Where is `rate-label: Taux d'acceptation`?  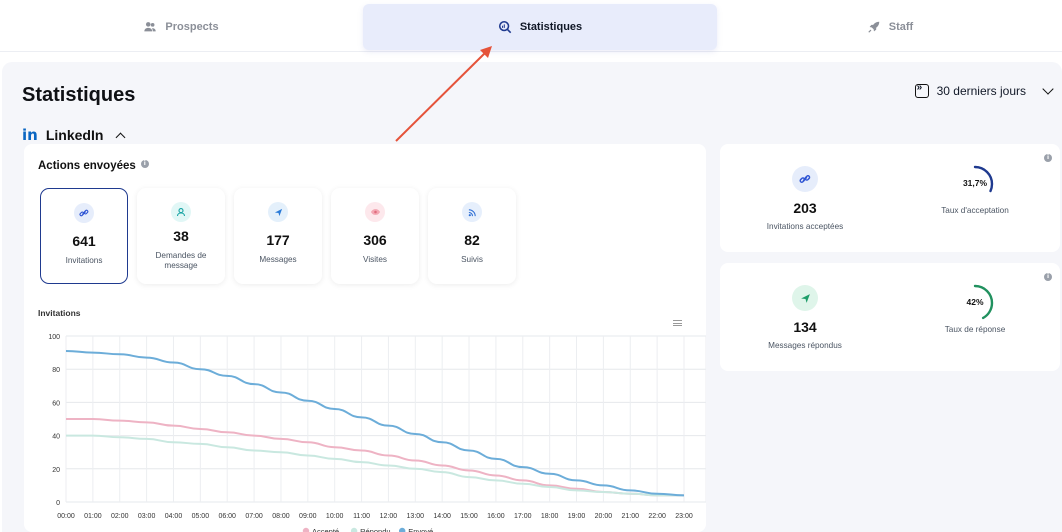
rate-label: Taux d'acceptation is located at coordinates (975, 210).